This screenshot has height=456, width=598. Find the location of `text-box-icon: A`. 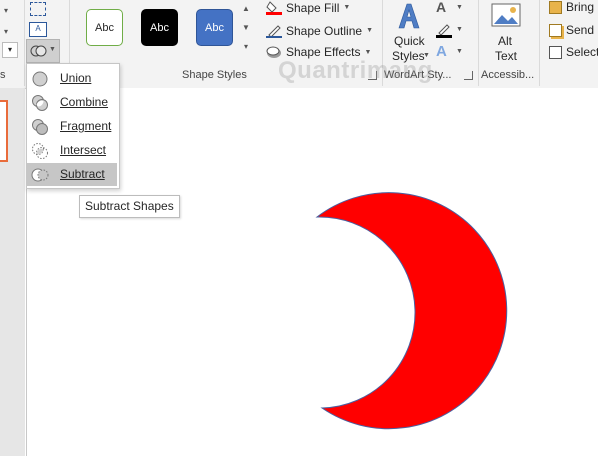

text-box-icon: A is located at coordinates (38, 29).